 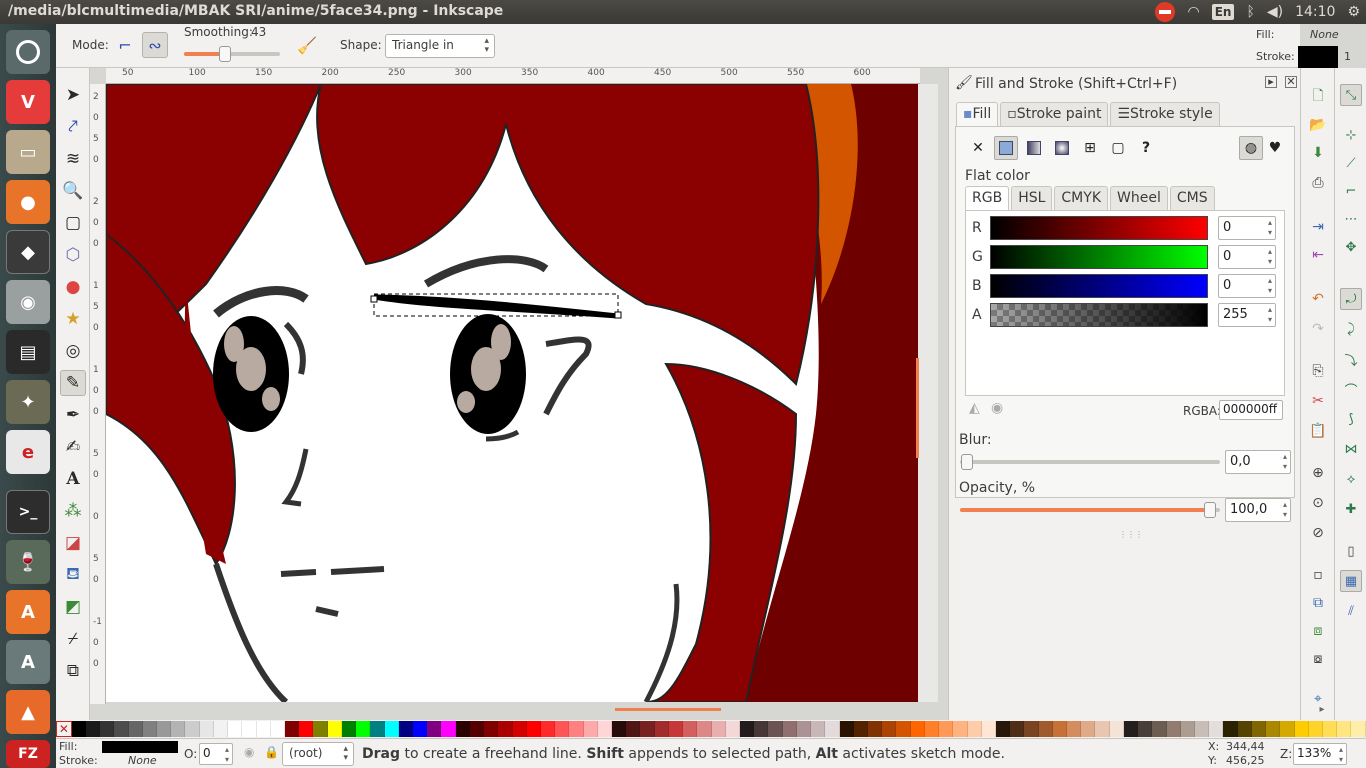 I want to click on status-fill-swatch, so click(x=140, y=747).